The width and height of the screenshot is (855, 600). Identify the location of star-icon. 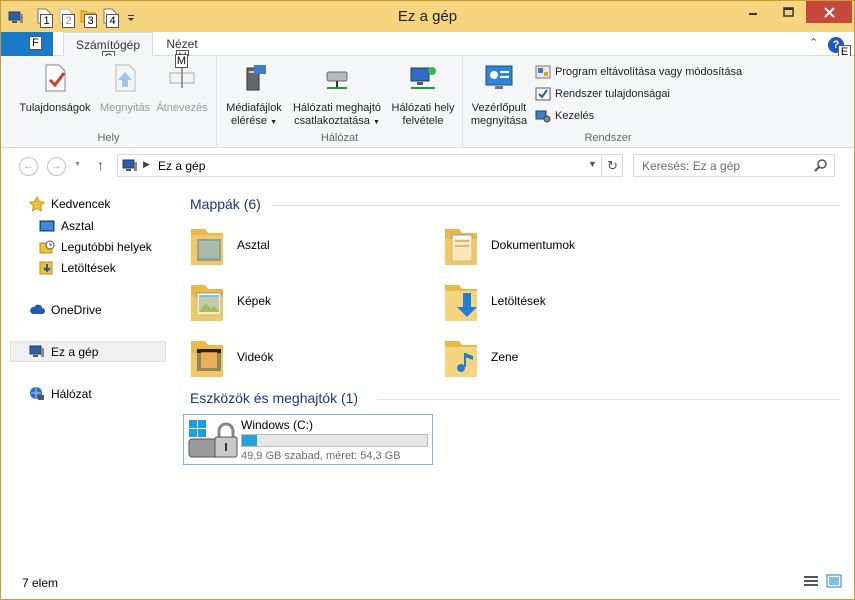
(37, 204).